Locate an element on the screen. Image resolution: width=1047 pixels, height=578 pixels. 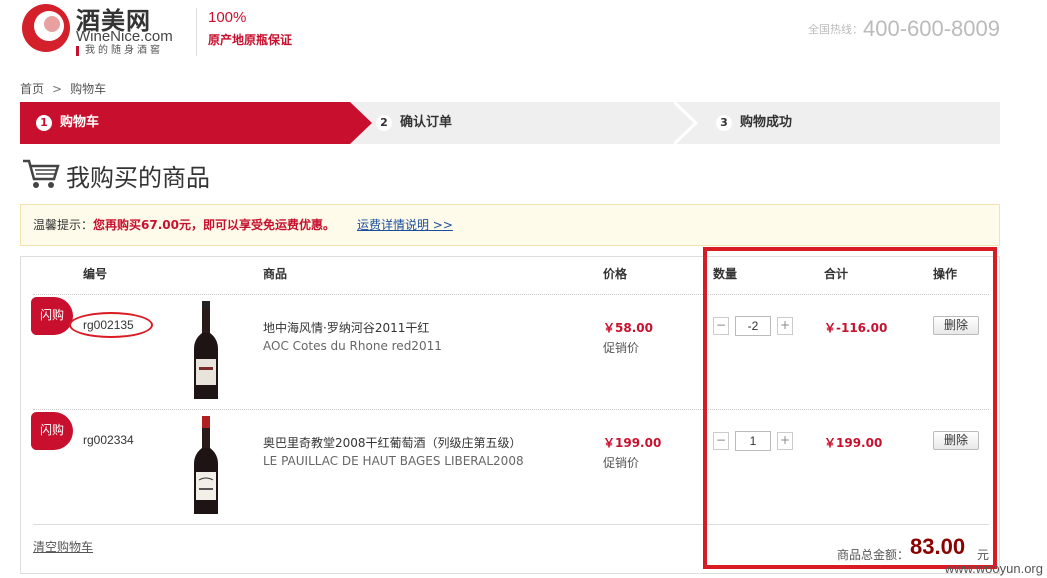
notice-message: 您再购买67.00元，即可以享受免运费优惠。 is located at coordinates (214, 225).